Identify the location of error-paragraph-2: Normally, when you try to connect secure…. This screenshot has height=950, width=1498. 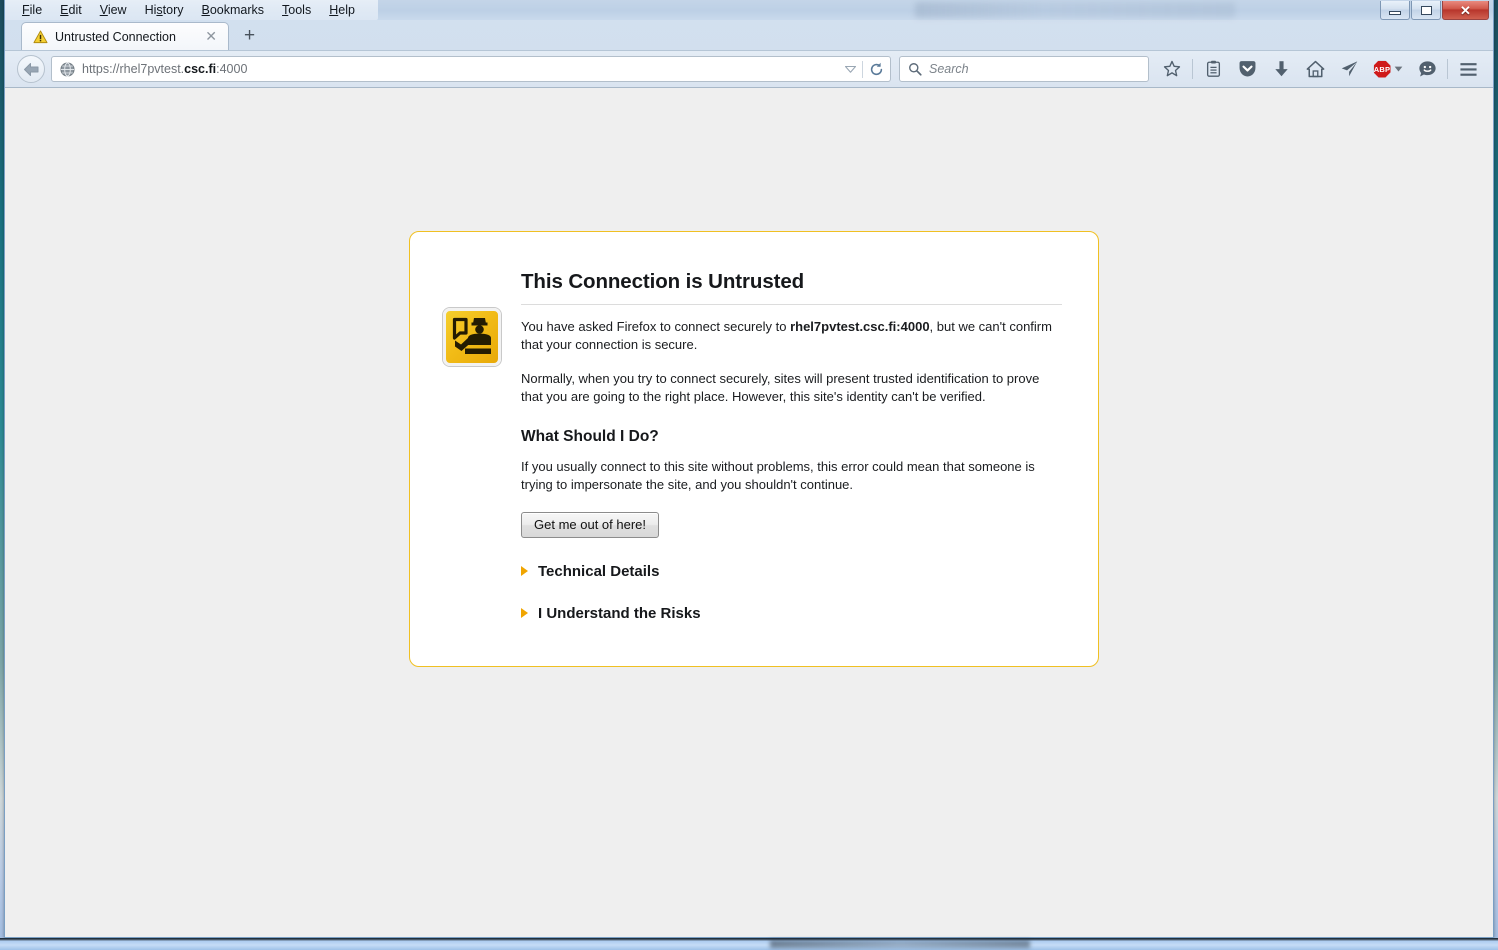
(780, 387).